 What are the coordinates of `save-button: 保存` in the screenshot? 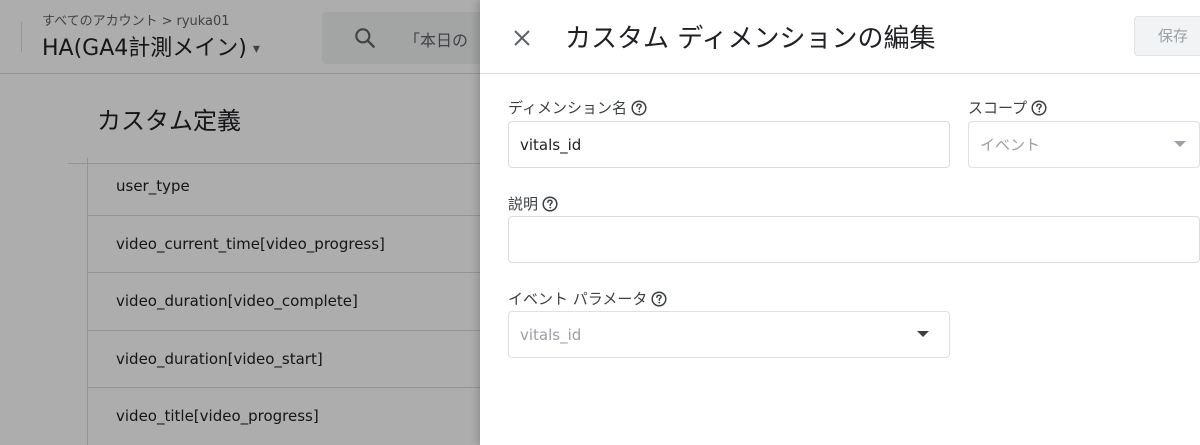 It's located at (1167, 36).